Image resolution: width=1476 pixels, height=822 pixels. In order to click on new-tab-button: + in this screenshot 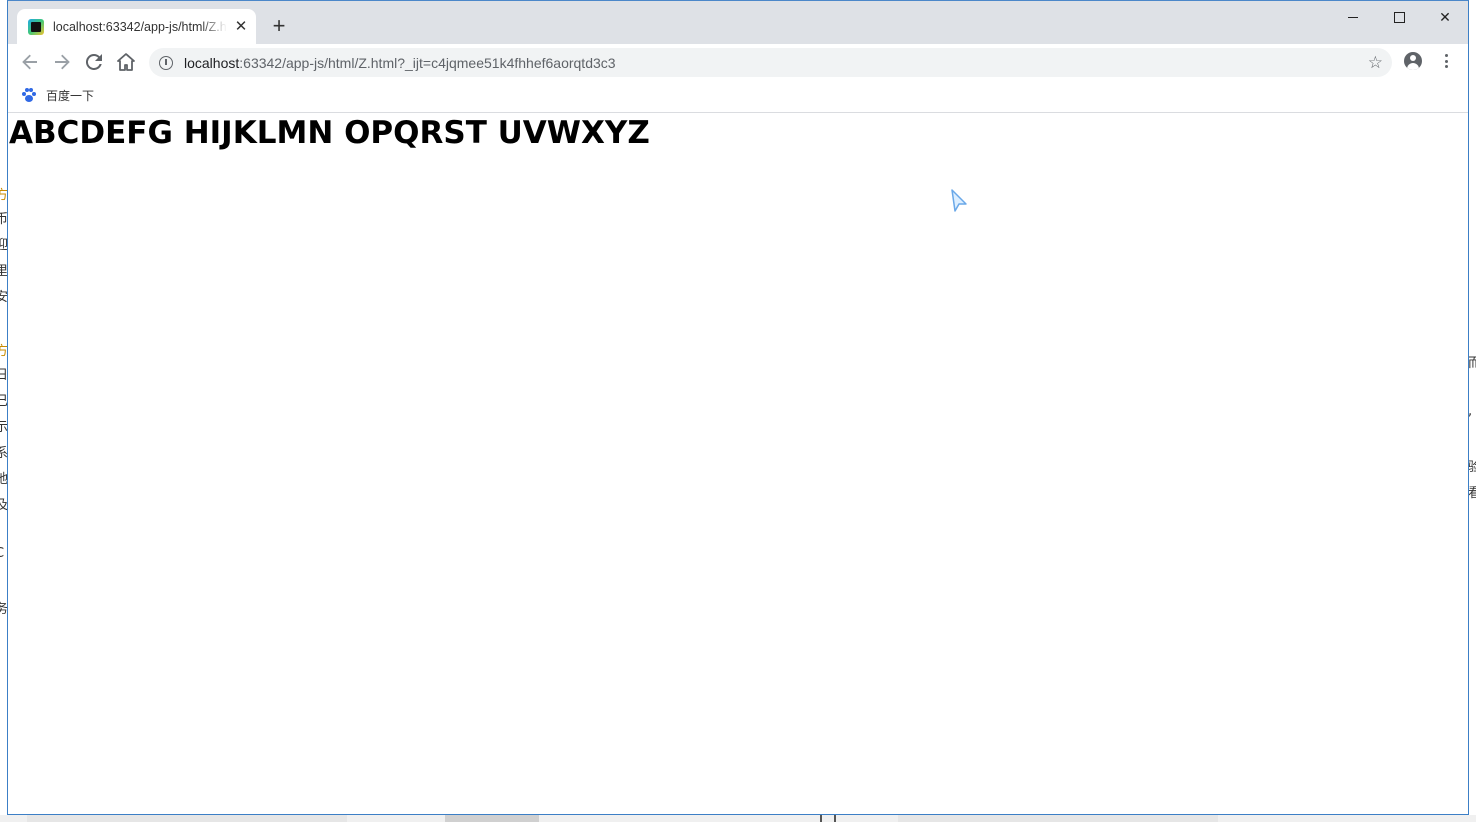, I will do `click(279, 26)`.